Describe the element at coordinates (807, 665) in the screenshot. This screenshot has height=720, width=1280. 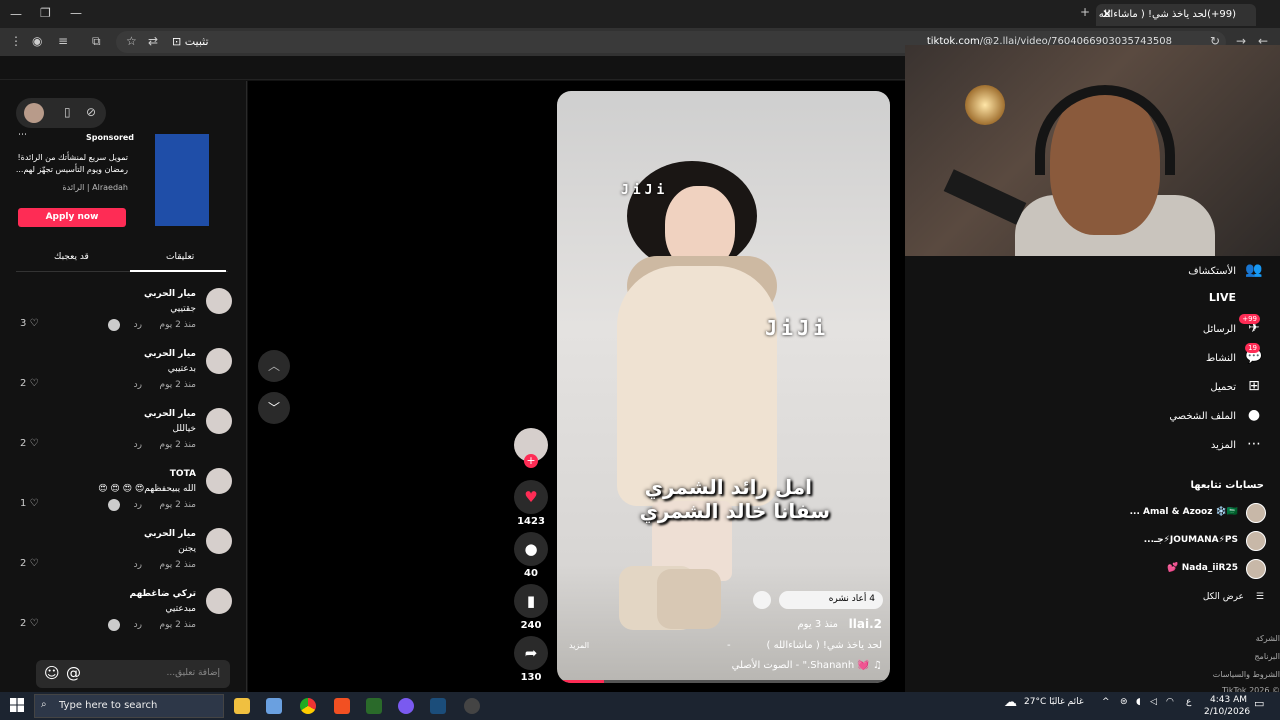
I see `sound-info: ♫ 💓 Shananh." - الصوت الأصلي` at that location.